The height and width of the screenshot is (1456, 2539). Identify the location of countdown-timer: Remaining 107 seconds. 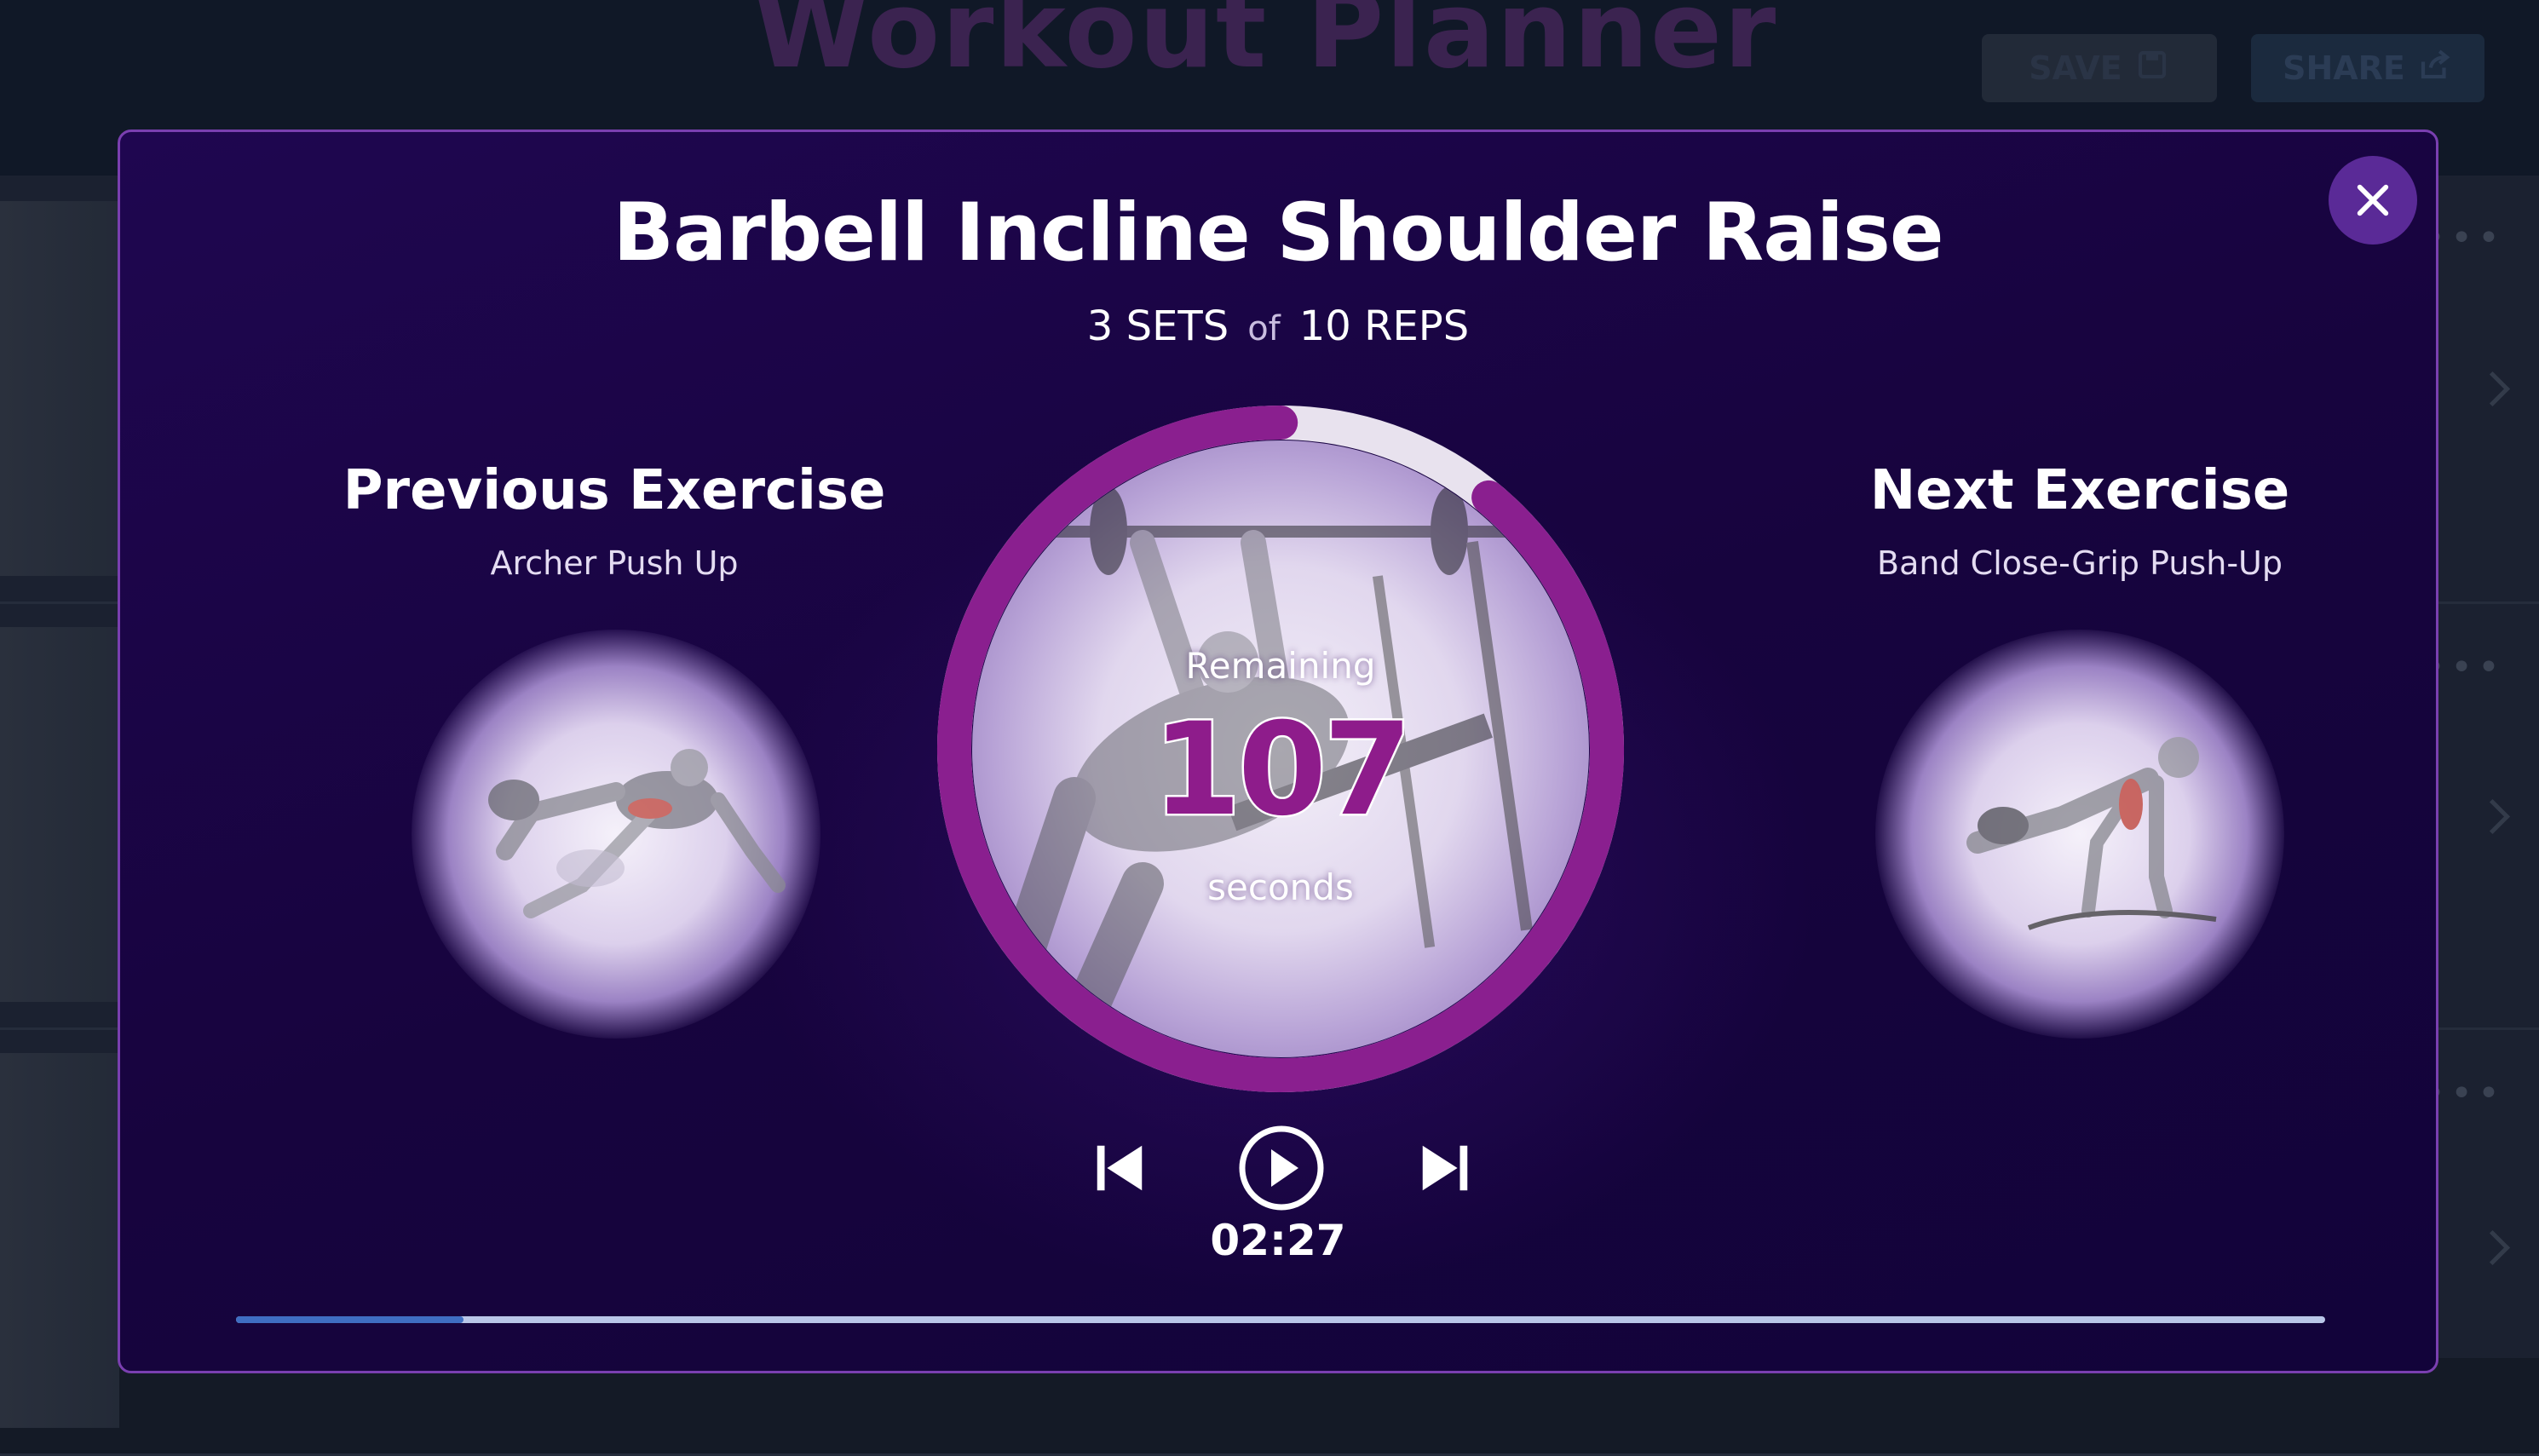
(1280, 749).